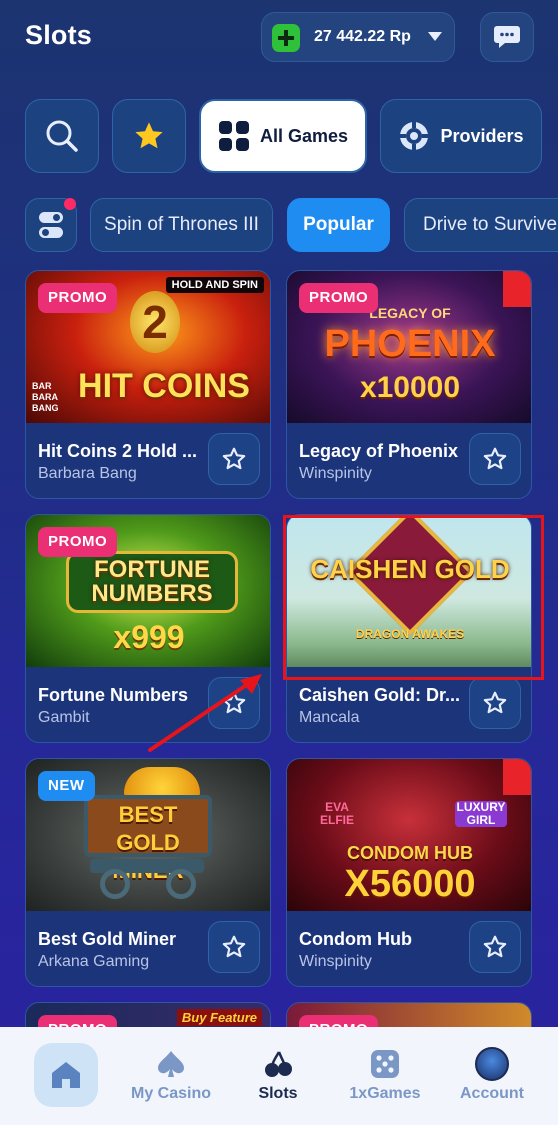 Image resolution: width=558 pixels, height=1125 pixels. What do you see at coordinates (51, 225) in the screenshot?
I see `toggle-filter-icon` at bounding box center [51, 225].